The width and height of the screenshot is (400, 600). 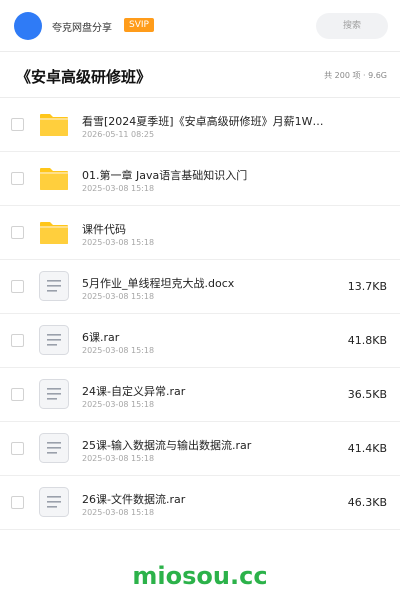 I want to click on file-date: 2026-05-11 08:25, so click(x=118, y=134).